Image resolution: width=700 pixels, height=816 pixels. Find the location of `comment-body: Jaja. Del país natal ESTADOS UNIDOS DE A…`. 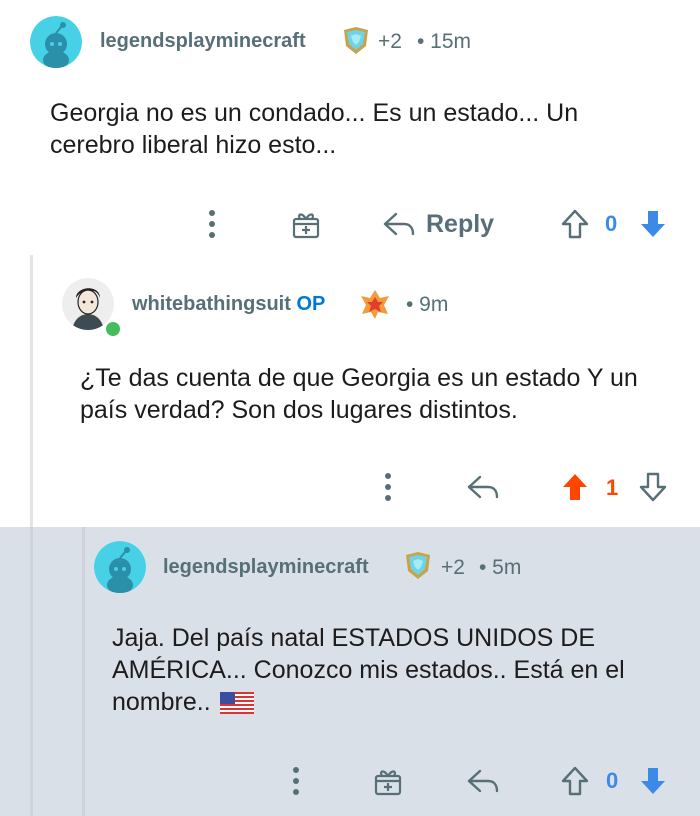

comment-body: Jaja. Del país natal ESTADOS UNIDOS DE A… is located at coordinates (368, 670).